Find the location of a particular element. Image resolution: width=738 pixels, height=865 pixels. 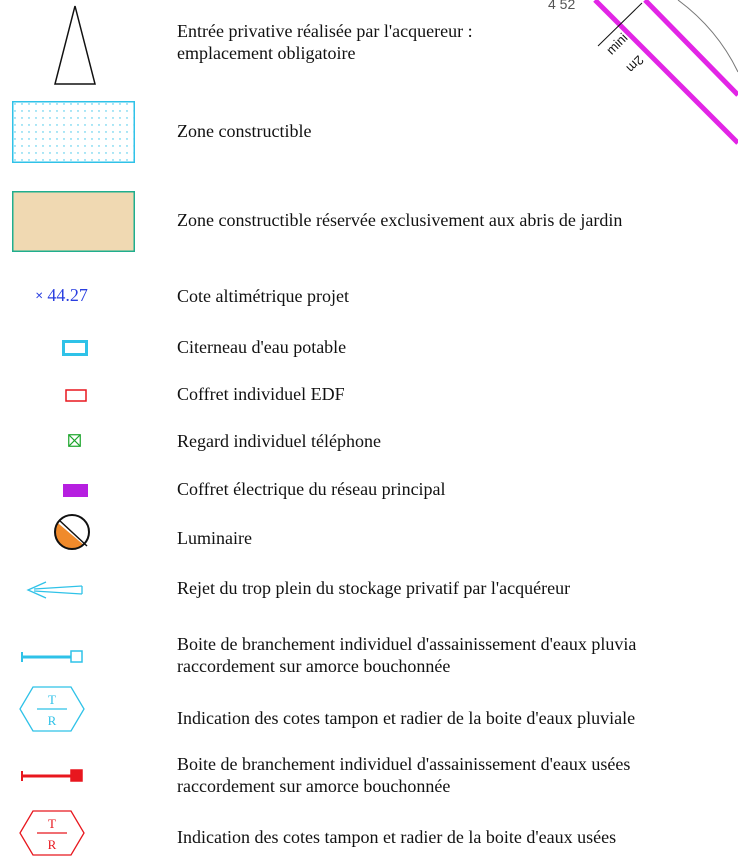

legend-label-electrique: Coffret électrique du réseau principal is located at coordinates (311, 489).